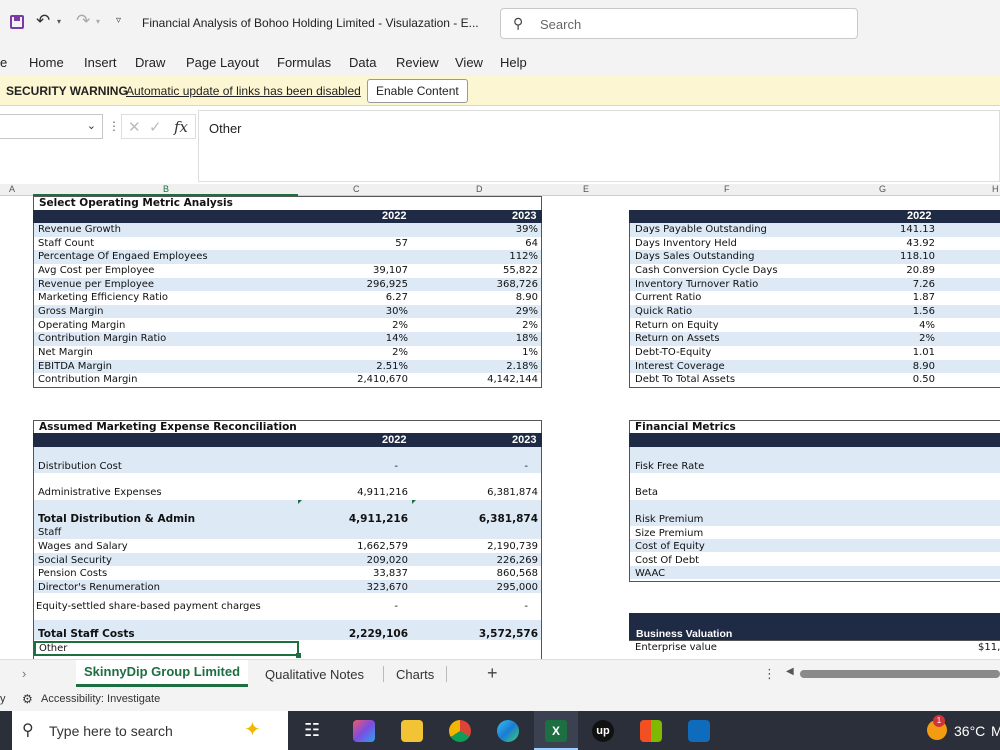 The image size is (1000, 750). What do you see at coordinates (500, 190) in the screenshot?
I see `column-headers: A B C D E F G H` at bounding box center [500, 190].